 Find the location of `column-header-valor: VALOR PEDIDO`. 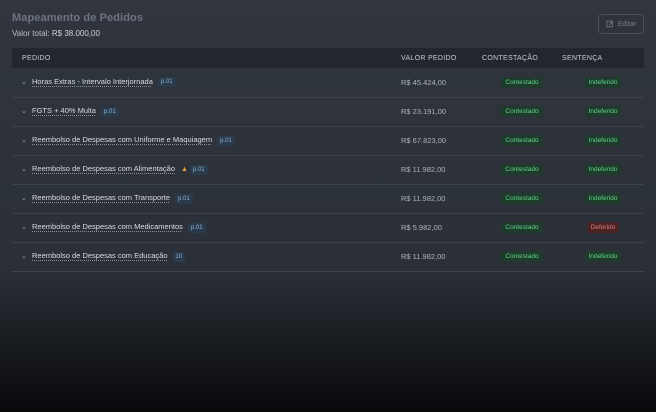

column-header-valor: VALOR PEDIDO is located at coordinates (441, 58).